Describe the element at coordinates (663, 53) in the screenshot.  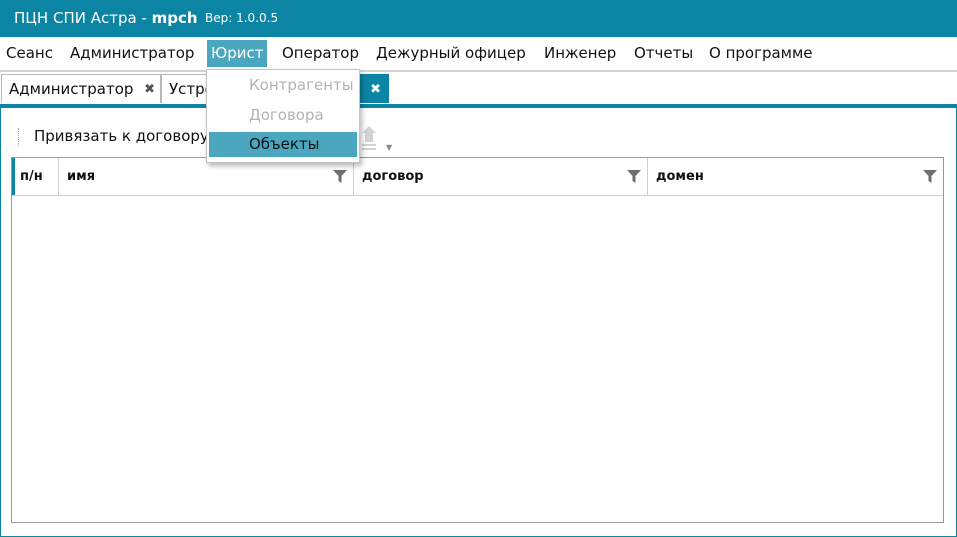
I see `menu-reports: Отчеты` at that location.